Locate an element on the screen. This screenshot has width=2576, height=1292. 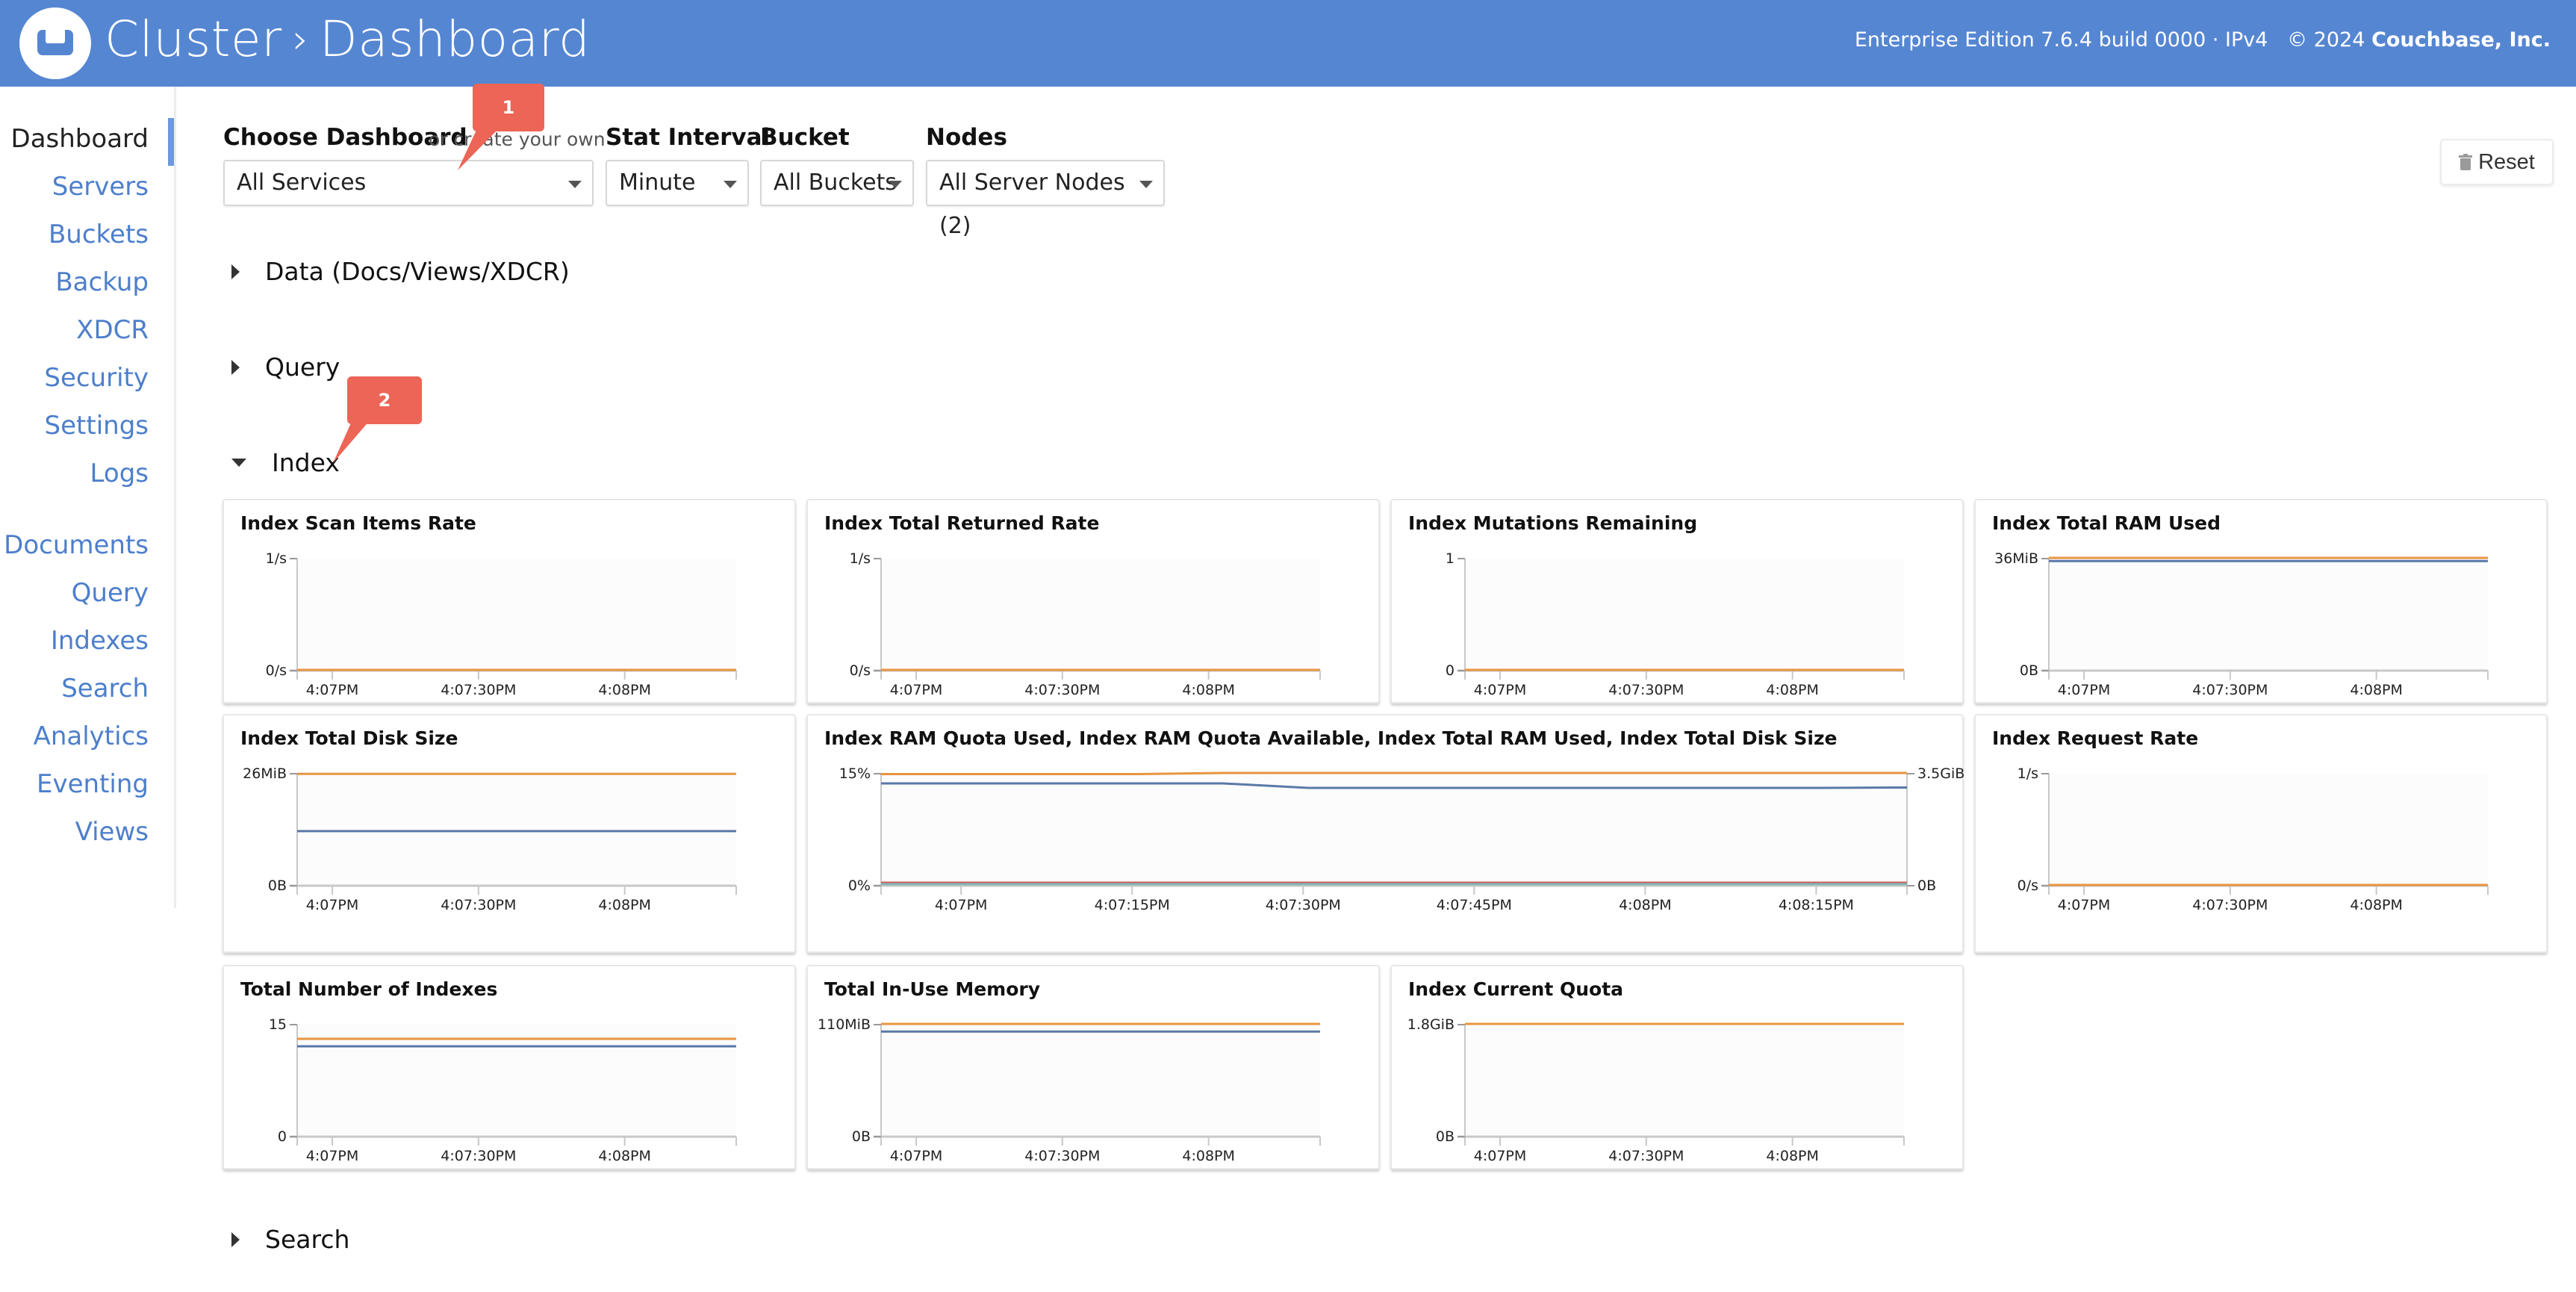
line-chart: 0B 110MiB 4:07PM 4:07:30PM 4:08PM is located at coordinates (1094, 1068).